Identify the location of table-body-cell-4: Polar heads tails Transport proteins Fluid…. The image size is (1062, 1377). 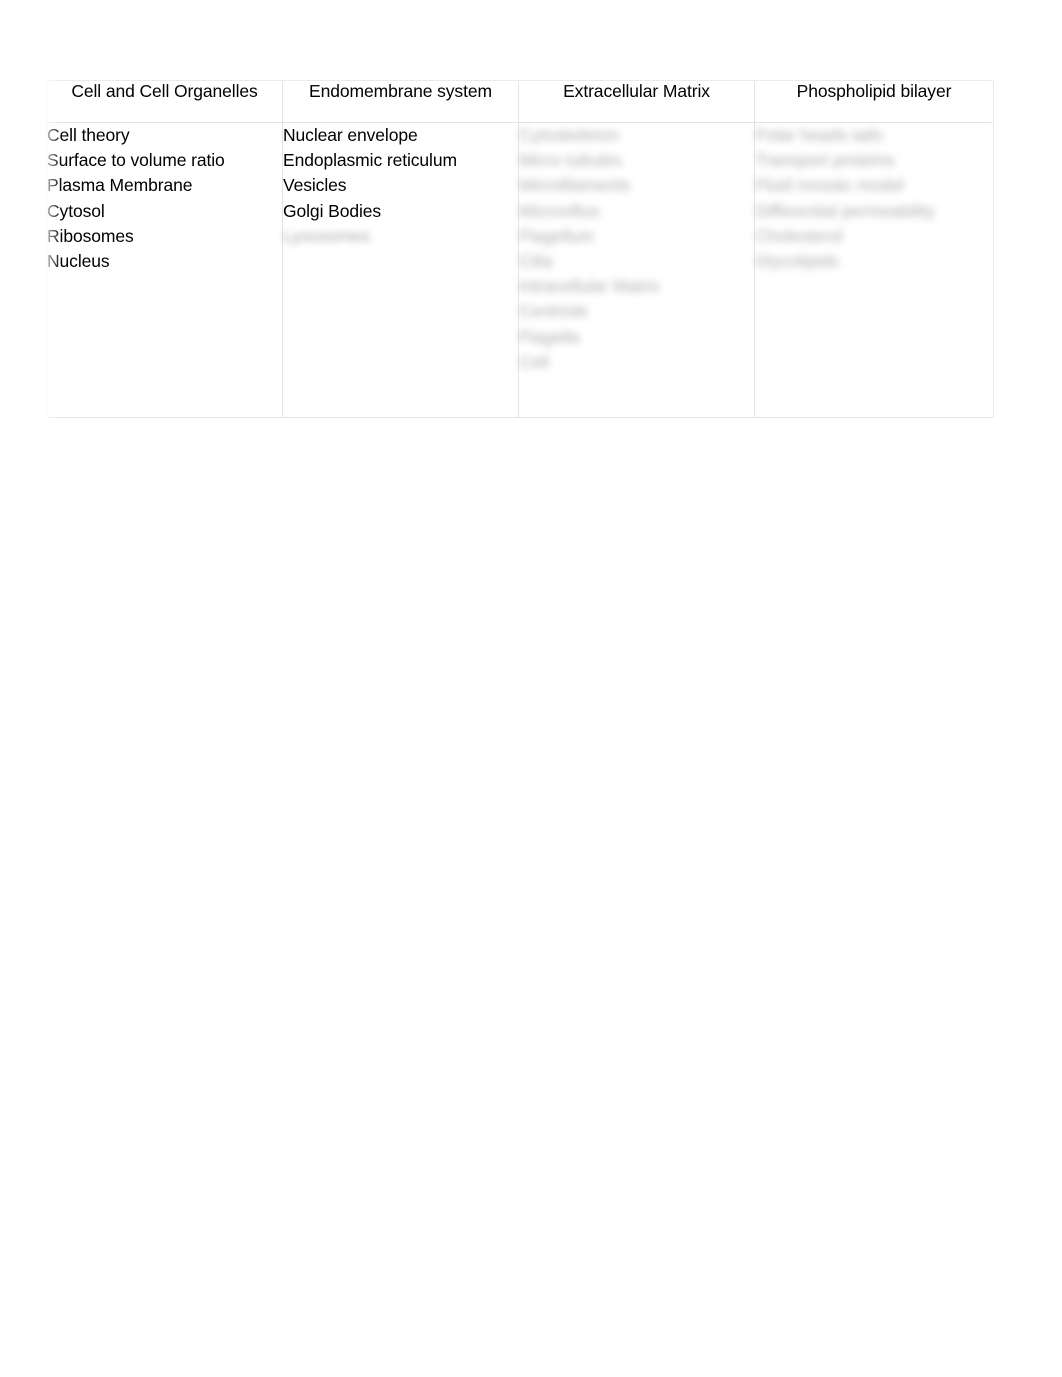
(874, 270).